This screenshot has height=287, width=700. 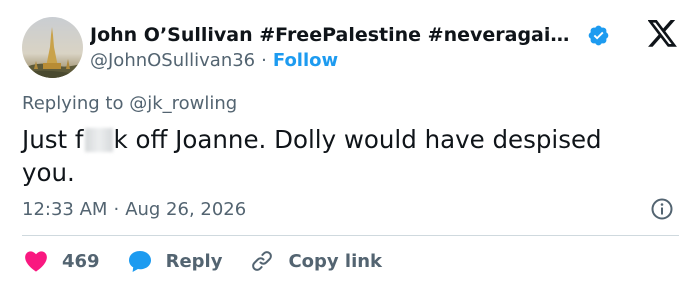 I want to click on replying-to: Replying to @jk_rowling, so click(x=129, y=103).